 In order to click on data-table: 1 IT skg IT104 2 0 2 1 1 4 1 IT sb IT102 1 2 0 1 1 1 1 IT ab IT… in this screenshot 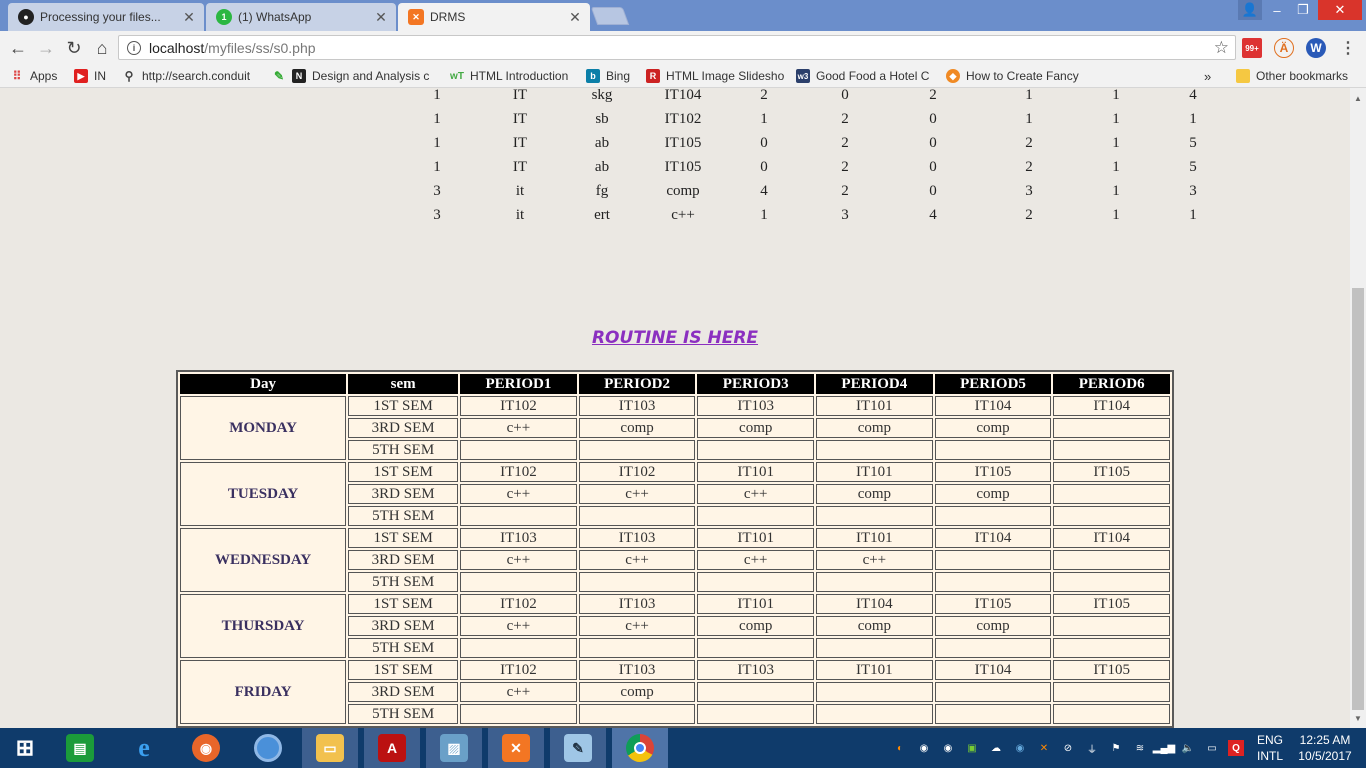, I will do `click(814, 158)`.